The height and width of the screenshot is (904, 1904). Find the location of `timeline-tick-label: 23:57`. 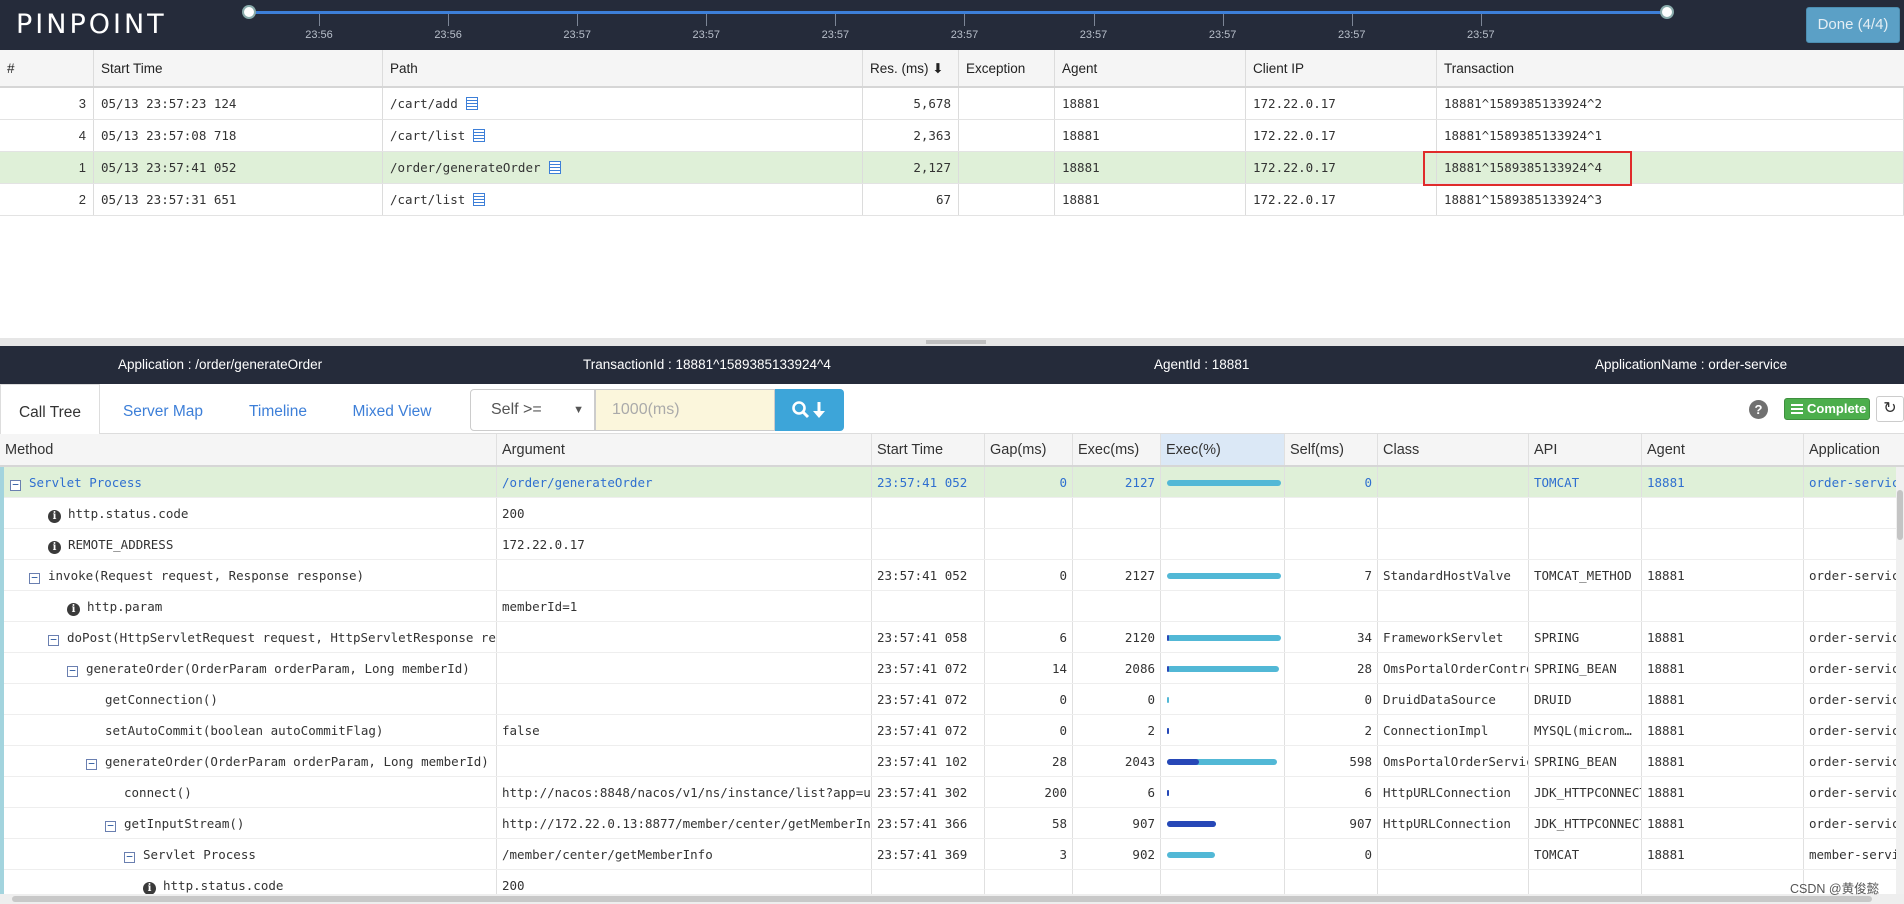

timeline-tick-label: 23:57 is located at coordinates (835, 35).